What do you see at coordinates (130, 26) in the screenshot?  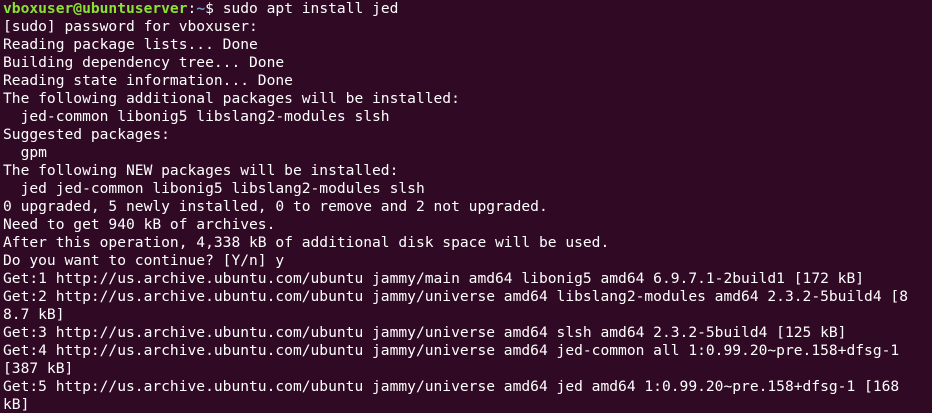 I see `output-line: [sudo] password for vboxuser:` at bounding box center [130, 26].